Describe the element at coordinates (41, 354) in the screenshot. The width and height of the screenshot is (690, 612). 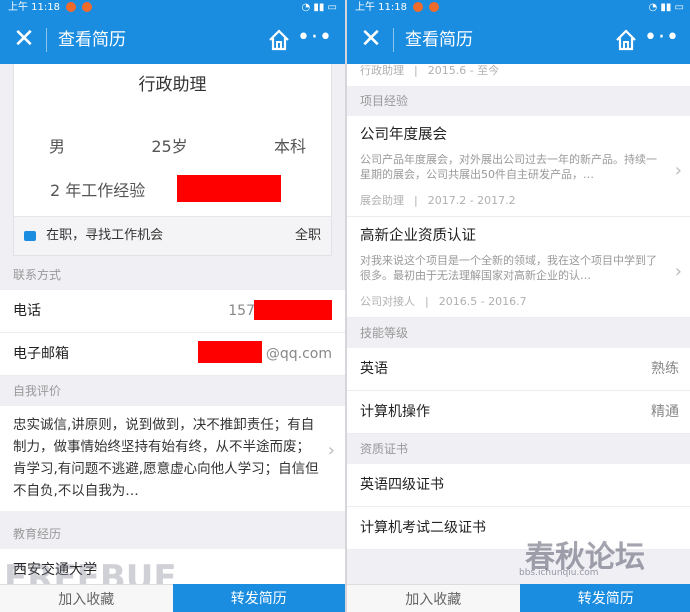
I see `email-label: 电子邮箱` at that location.